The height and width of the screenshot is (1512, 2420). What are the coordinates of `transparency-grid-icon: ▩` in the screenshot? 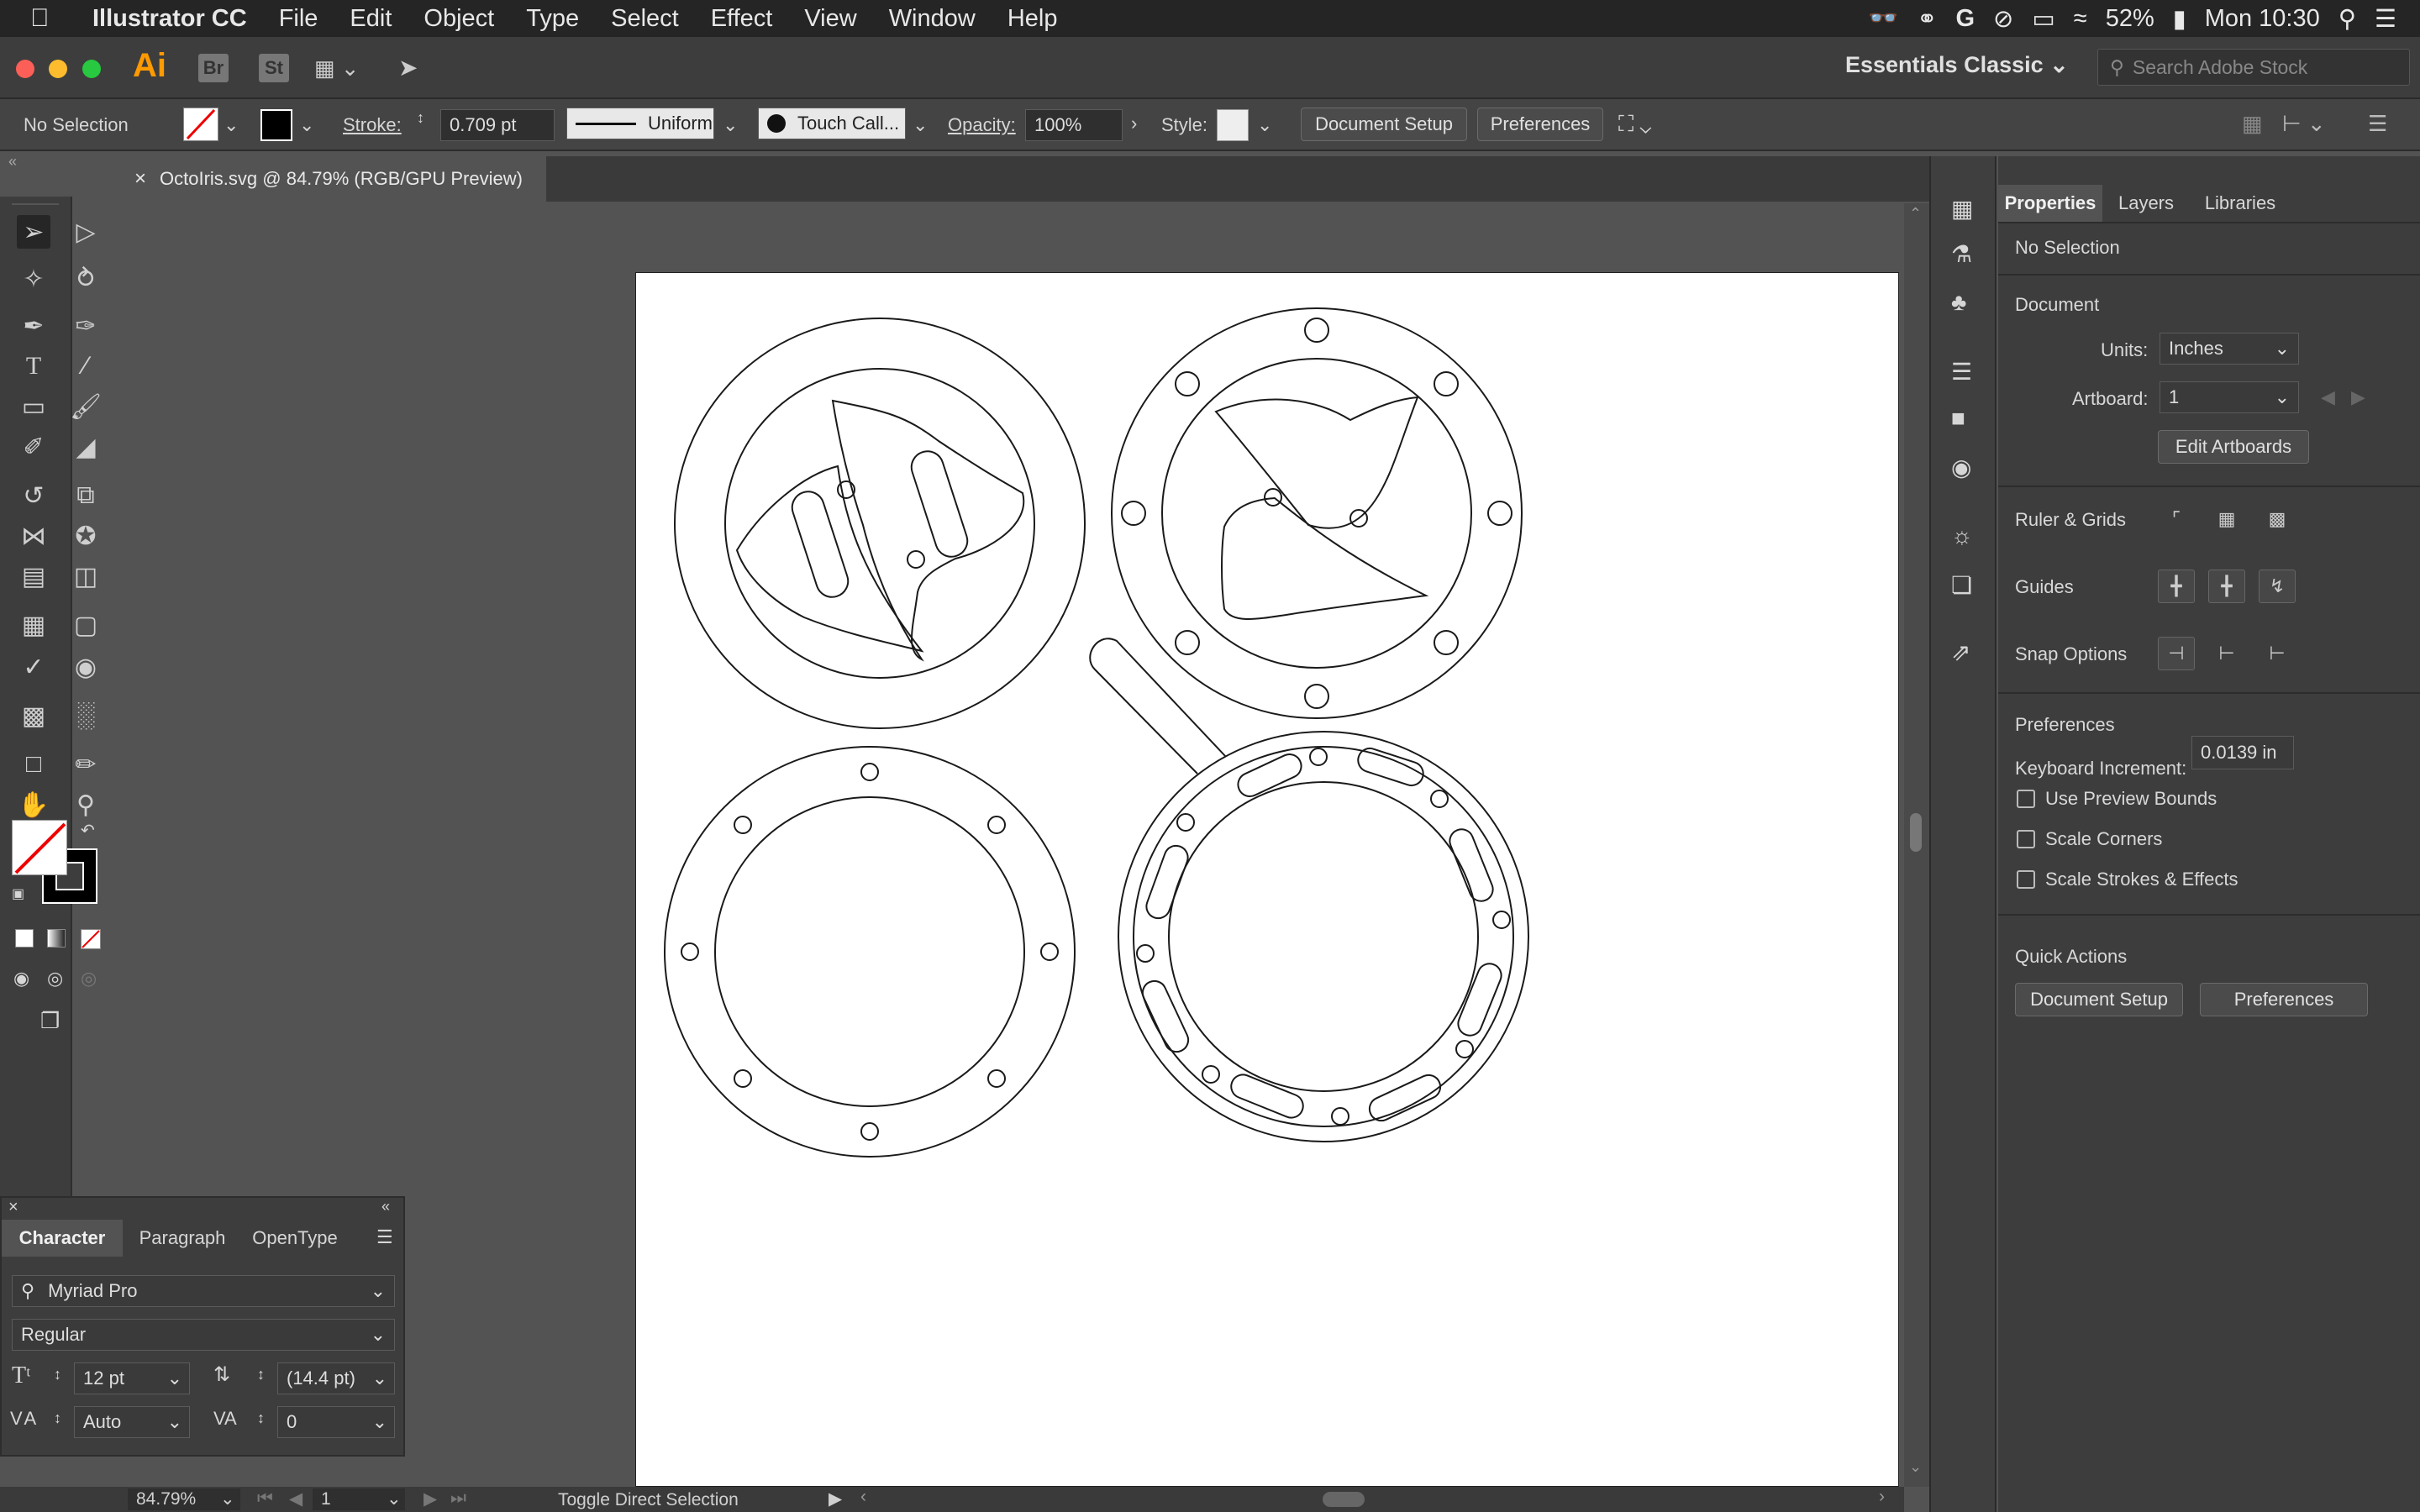 It's located at (2277, 519).